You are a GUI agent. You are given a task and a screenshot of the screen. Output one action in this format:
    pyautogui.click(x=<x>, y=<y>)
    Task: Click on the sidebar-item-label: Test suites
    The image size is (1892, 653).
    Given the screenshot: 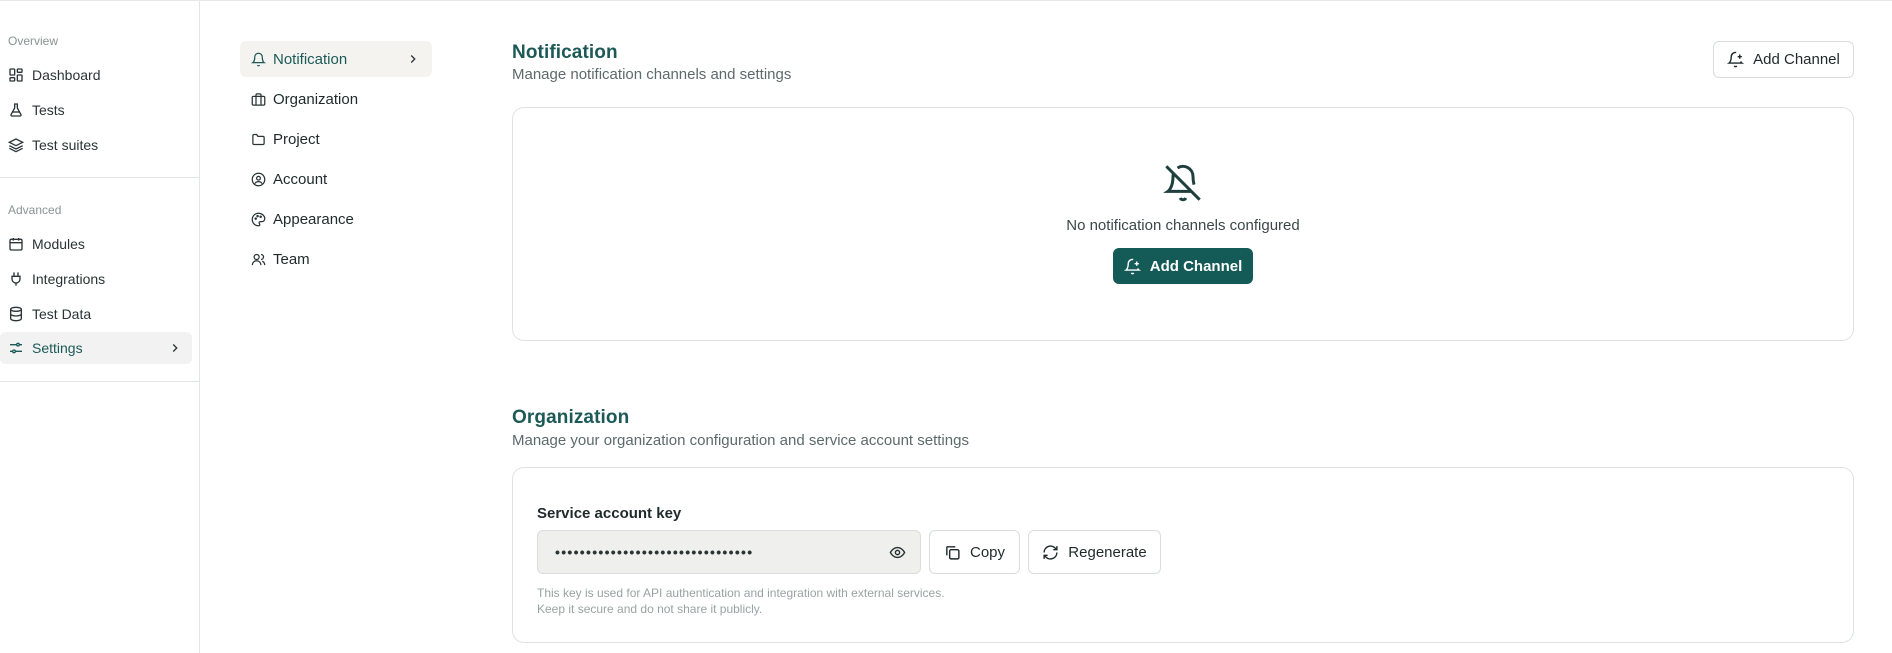 What is the action you would take?
    pyautogui.click(x=65, y=145)
    